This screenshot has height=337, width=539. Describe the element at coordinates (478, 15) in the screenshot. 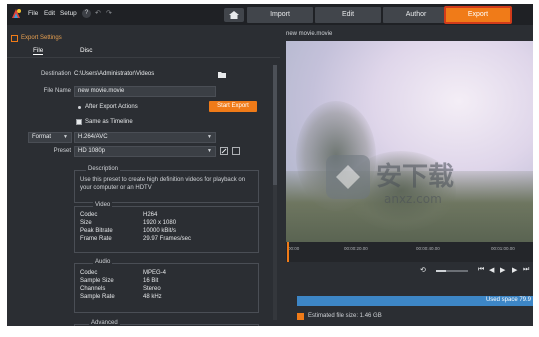

I see `tab-export: Export` at that location.